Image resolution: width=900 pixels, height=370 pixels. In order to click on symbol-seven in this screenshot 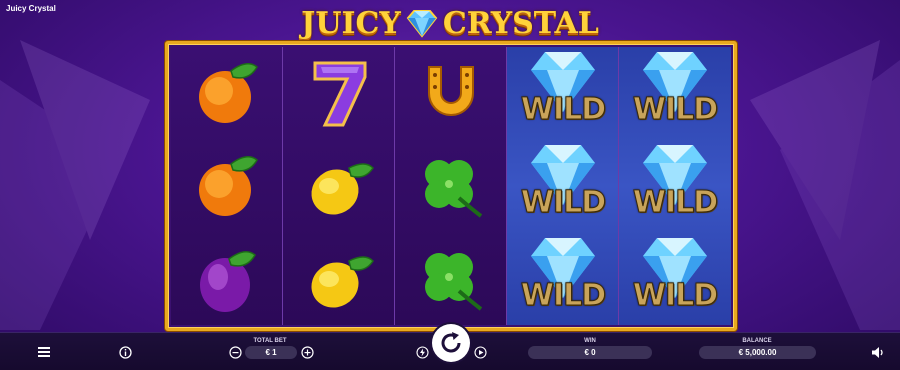, I will do `click(339, 93)`.